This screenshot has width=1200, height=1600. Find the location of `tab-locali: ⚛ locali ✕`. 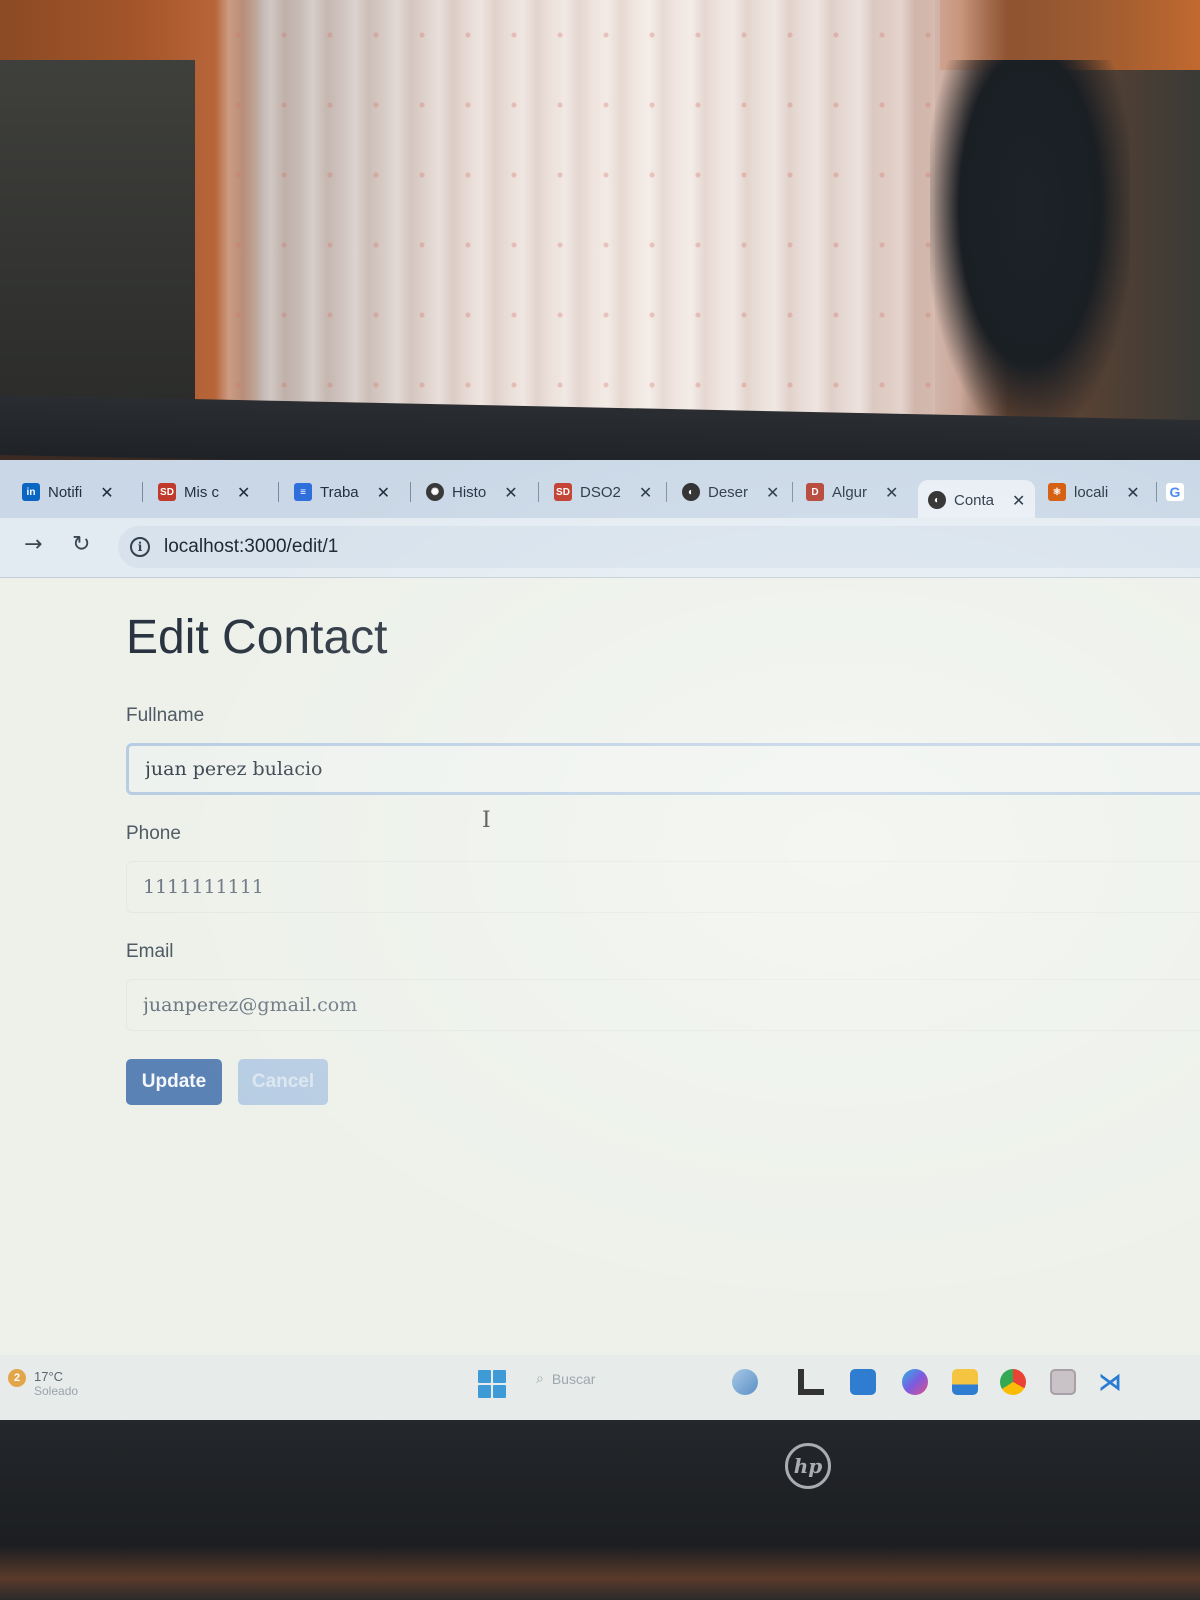

tab-locali: ⚛ locali ✕ is located at coordinates (1094, 492).